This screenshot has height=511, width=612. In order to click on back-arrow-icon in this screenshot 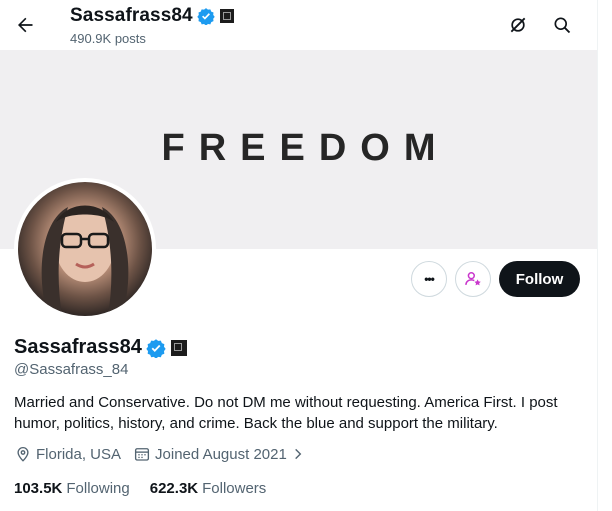, I will do `click(25, 25)`.